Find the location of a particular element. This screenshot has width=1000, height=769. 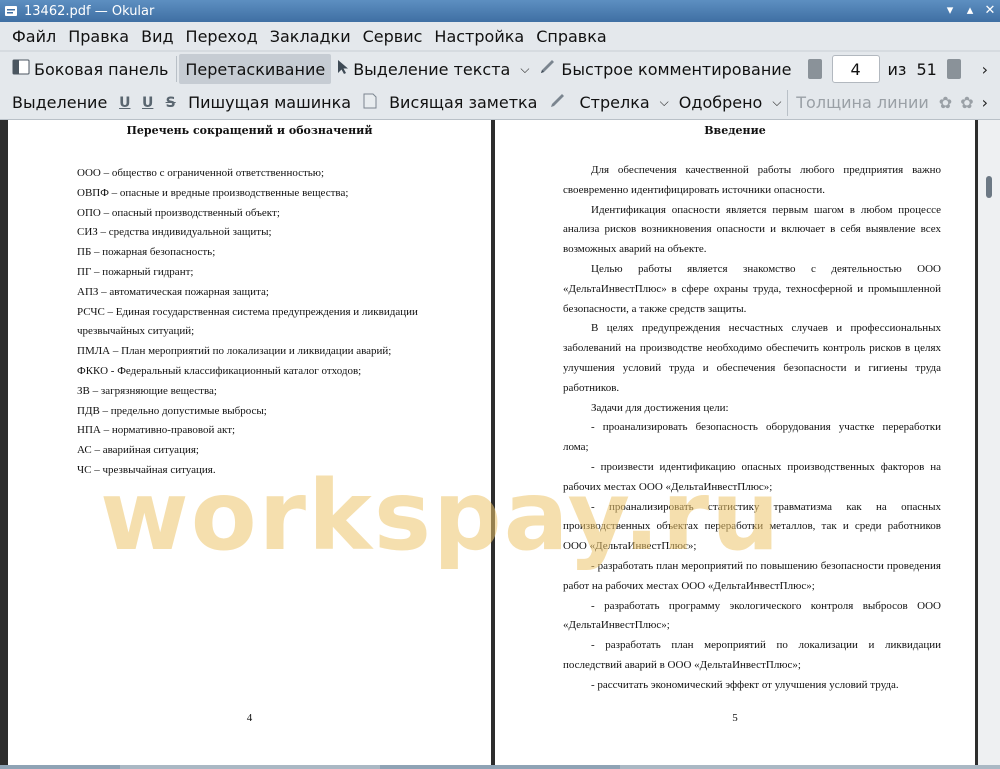

list-item: ОПО – опасный производственный объект; is located at coordinates (178, 212).